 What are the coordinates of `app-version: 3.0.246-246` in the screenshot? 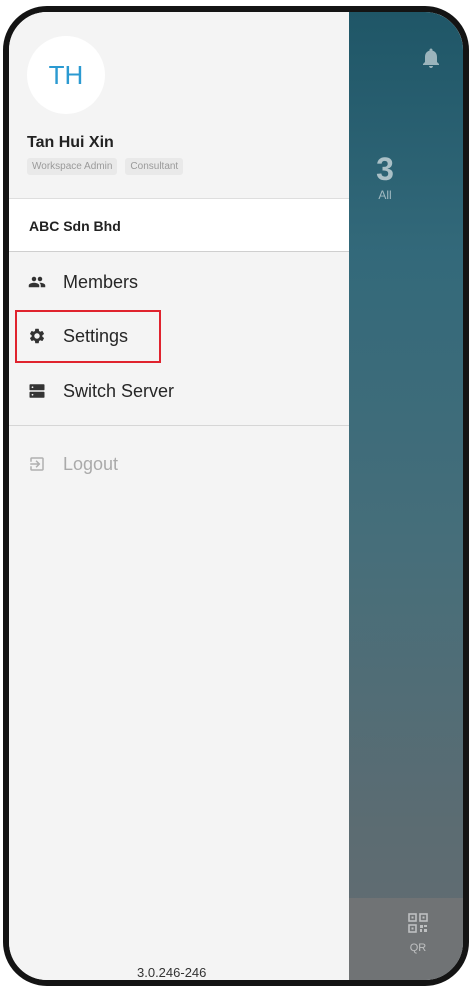 It's located at (172, 972).